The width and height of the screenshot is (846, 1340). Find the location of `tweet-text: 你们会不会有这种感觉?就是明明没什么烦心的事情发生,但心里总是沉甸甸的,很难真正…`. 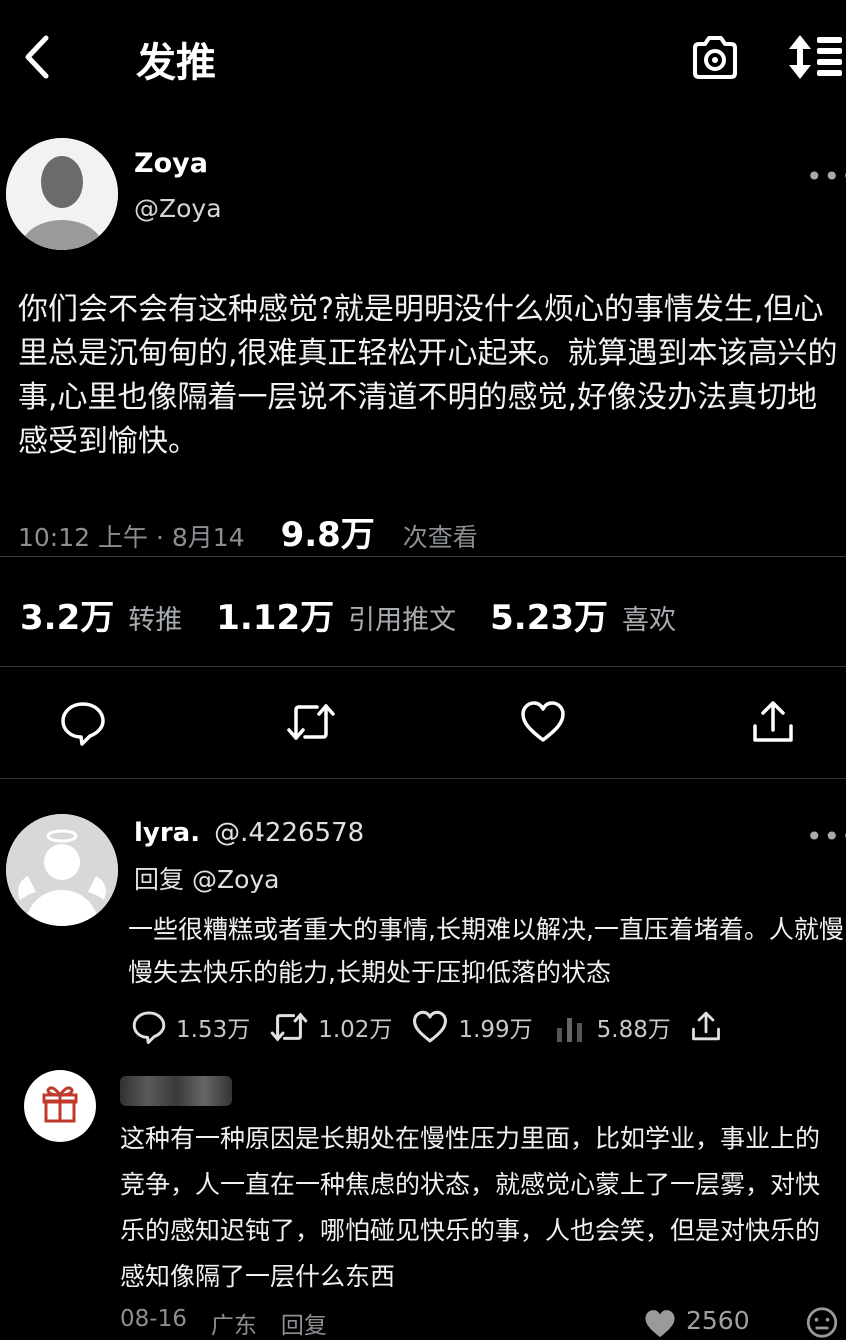

tweet-text: 你们会不会有这种感觉?就是明明没什么烦心的事情发生,但心里总是沉甸甸的,很难真正… is located at coordinates (428, 375).